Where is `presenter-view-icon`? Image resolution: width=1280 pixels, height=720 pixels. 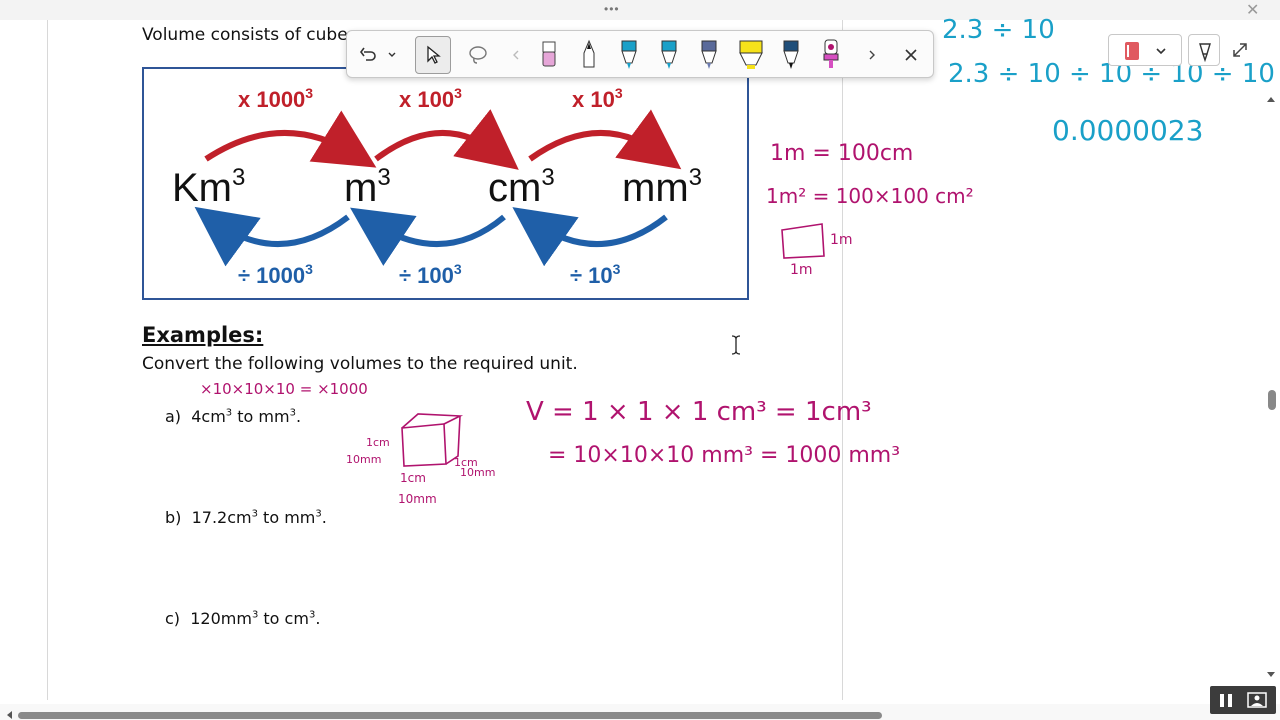 presenter-view-icon is located at coordinates (1257, 700).